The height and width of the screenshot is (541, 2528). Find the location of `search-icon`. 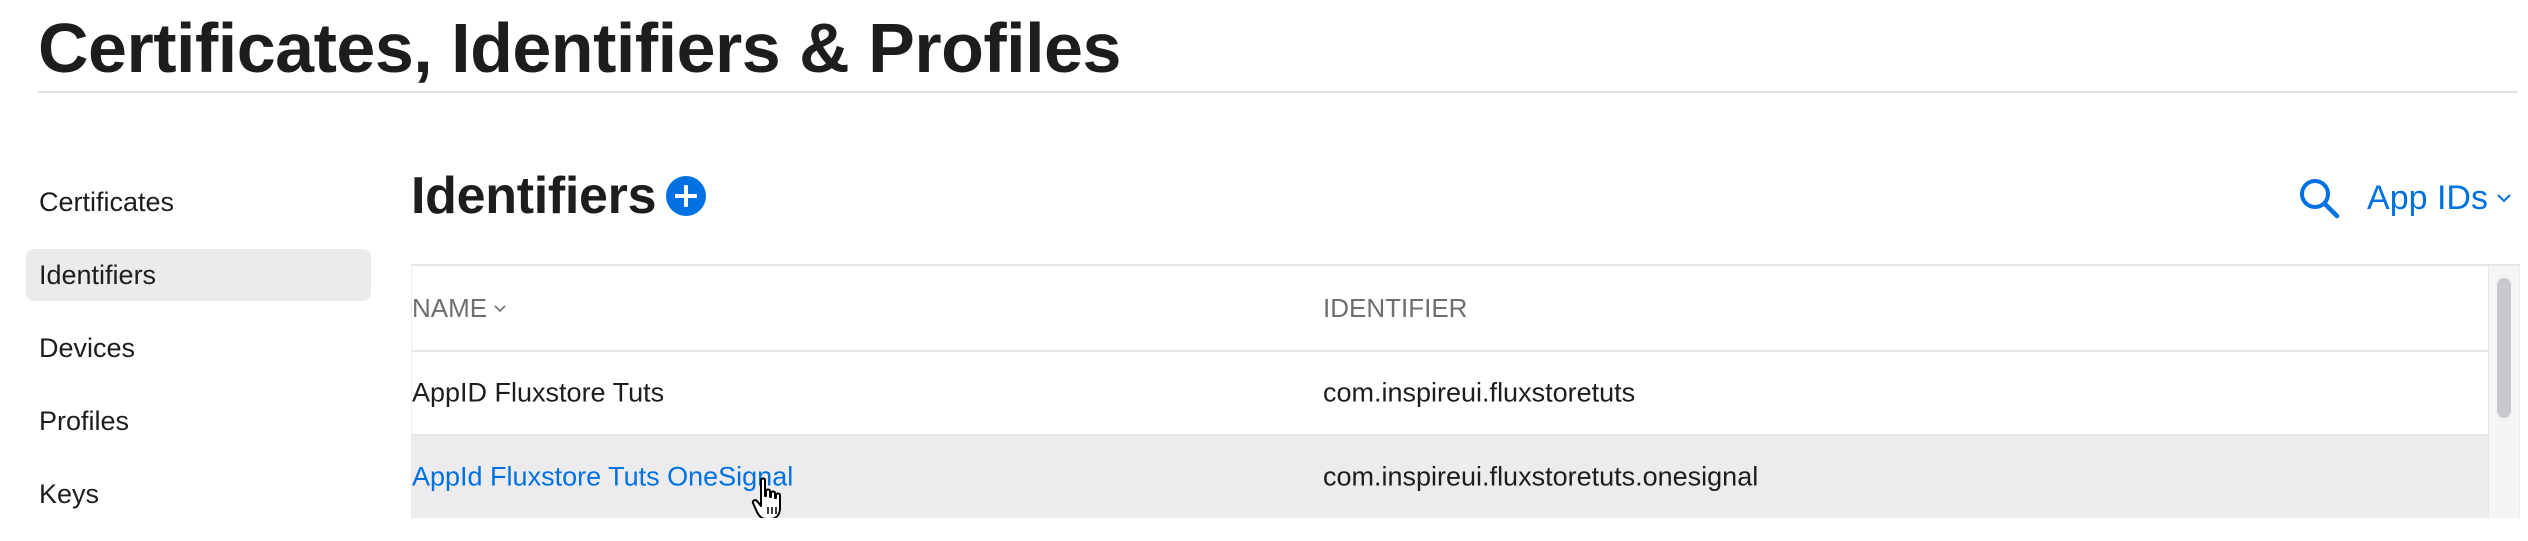

search-icon is located at coordinates (2319, 198).